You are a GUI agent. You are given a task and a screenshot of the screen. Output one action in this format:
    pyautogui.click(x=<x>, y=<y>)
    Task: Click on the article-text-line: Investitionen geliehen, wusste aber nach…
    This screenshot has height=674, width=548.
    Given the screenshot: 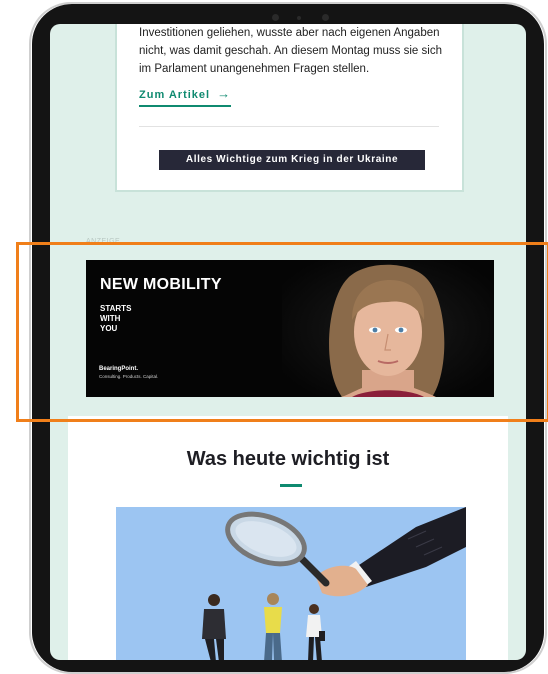 What is the action you would take?
    pyautogui.click(x=289, y=33)
    